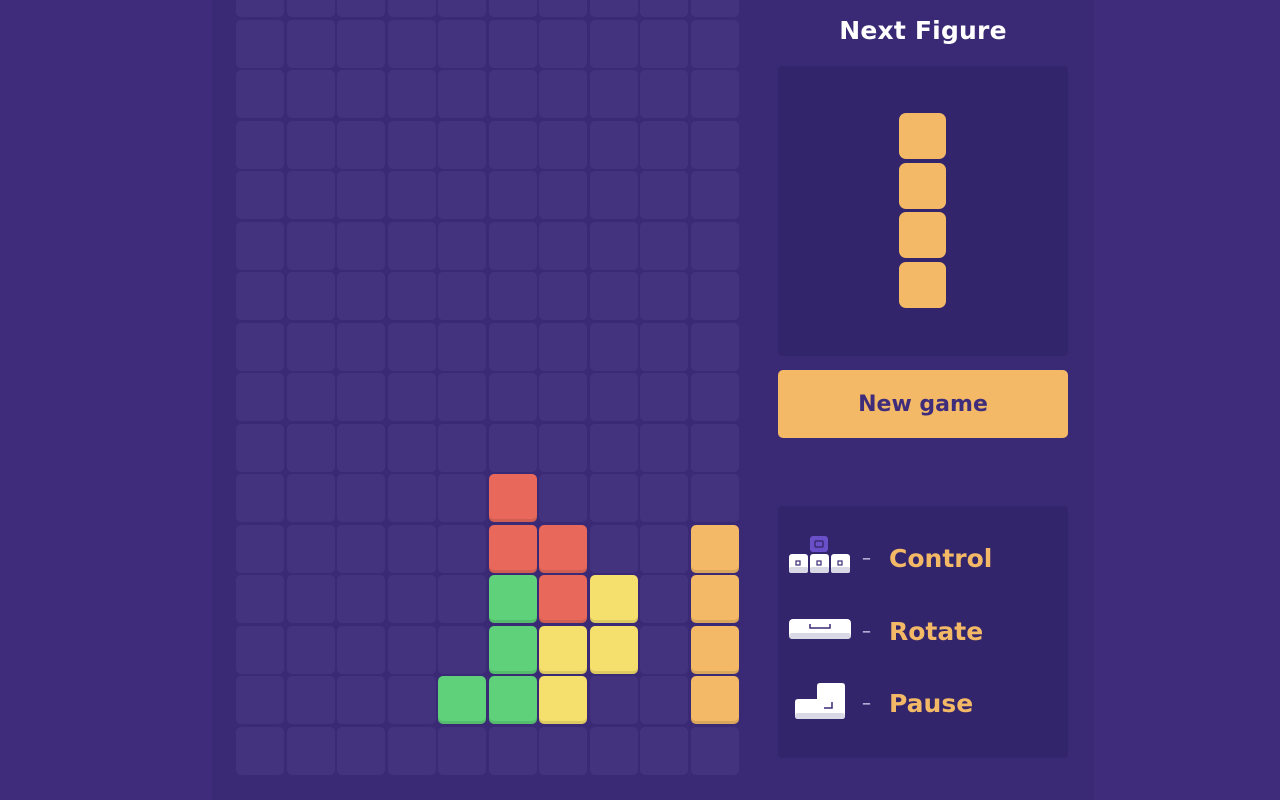 The image size is (1280, 800). Describe the element at coordinates (820, 558) in the screenshot. I see `arrow-keys-icon` at that location.